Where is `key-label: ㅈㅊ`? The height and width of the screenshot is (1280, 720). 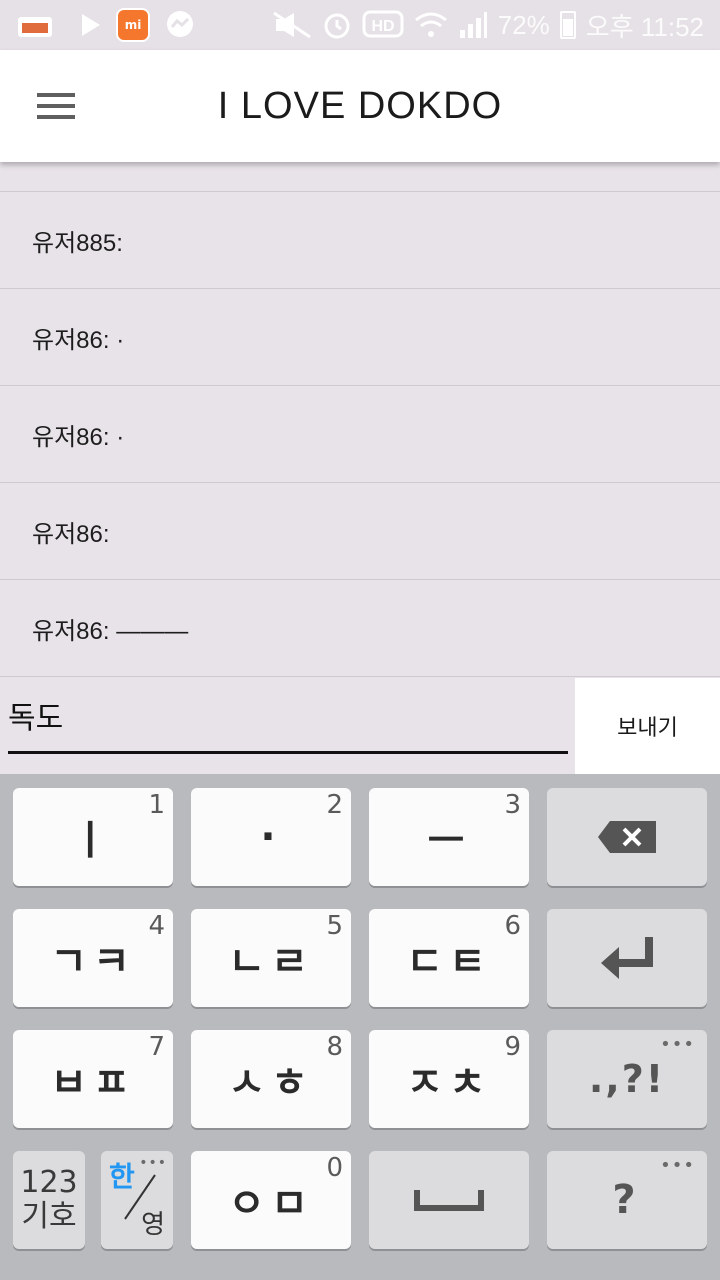 key-label: ㅈㅊ is located at coordinates (449, 1083).